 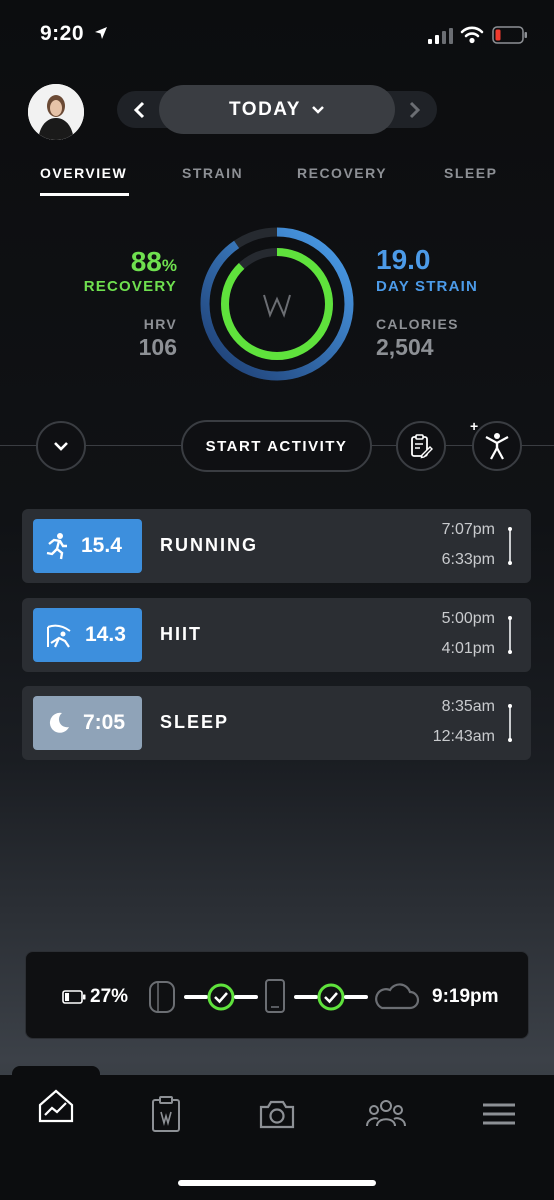 I want to click on chevron-left-icon, so click(x=139, y=110).